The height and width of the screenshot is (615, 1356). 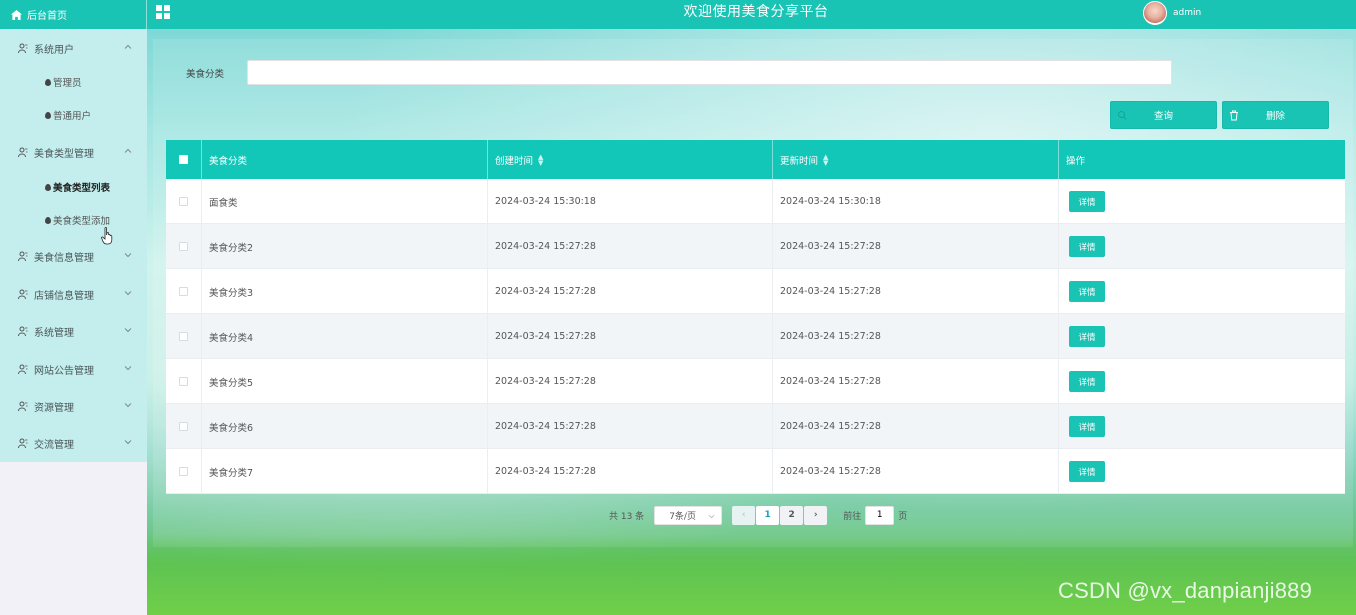 I want to click on query-button: 查询, so click(x=1163, y=115).